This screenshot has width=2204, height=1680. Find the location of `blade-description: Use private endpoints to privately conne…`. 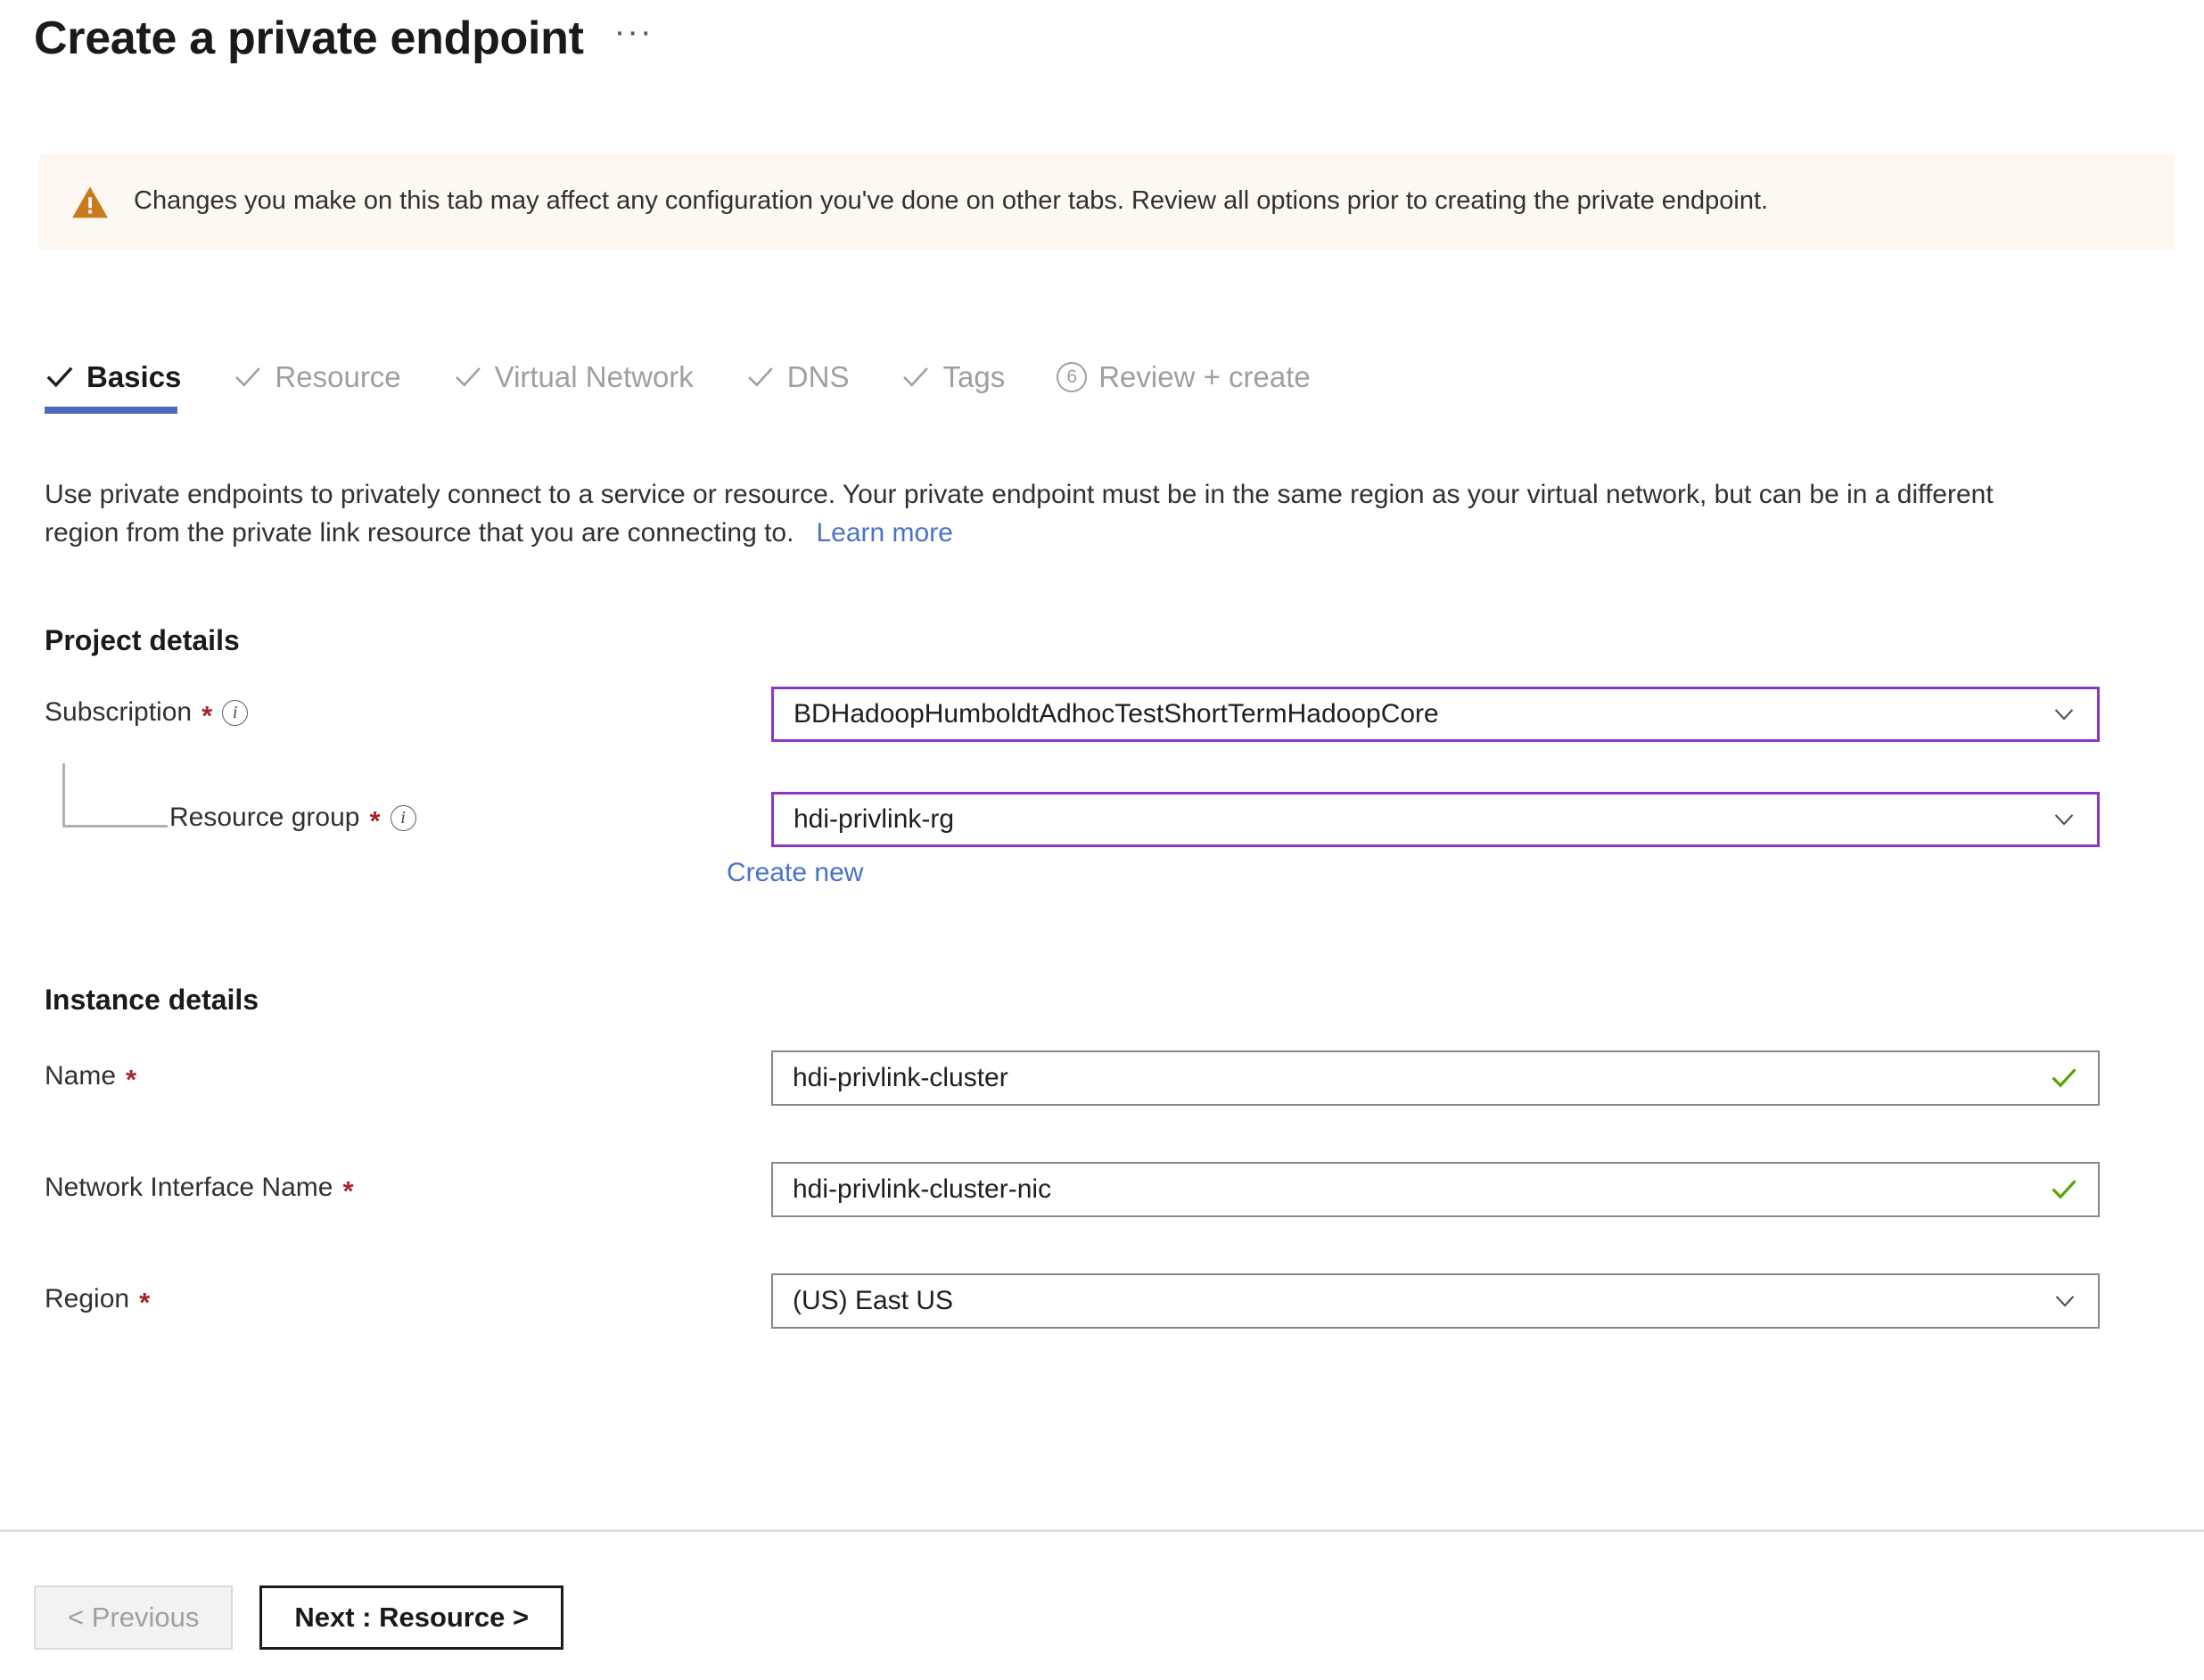

blade-description: Use private endpoints to privately conne… is located at coordinates (1039, 514).